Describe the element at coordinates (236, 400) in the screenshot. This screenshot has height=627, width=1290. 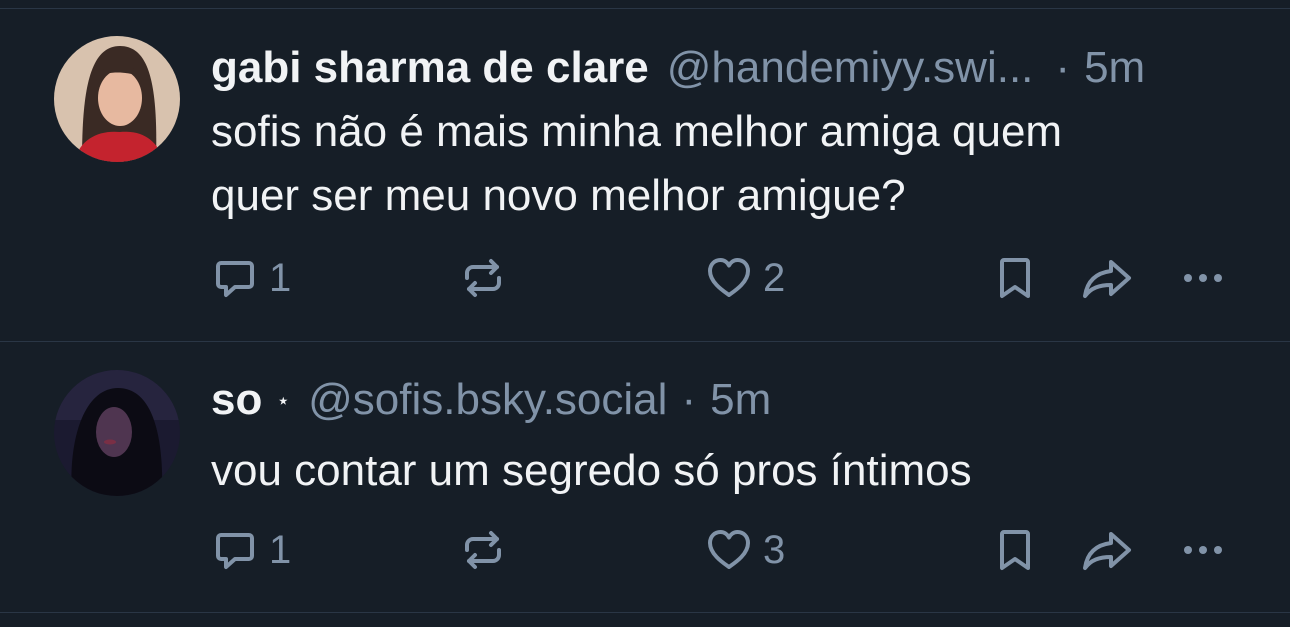
I see `author-display-name: so` at that location.